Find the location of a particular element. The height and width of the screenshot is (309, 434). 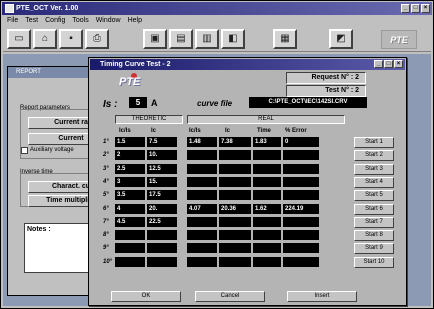

maximize-button: □ is located at coordinates (415, 8).